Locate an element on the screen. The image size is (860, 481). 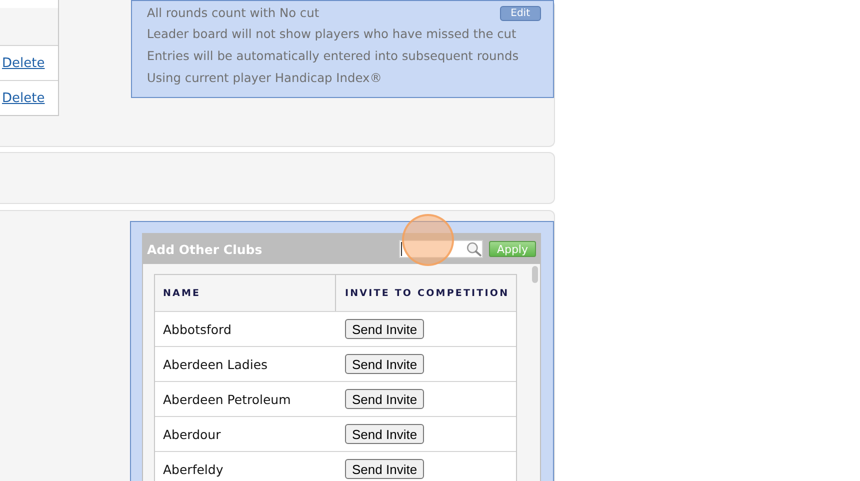
scrollbar-thumb is located at coordinates (535, 274).